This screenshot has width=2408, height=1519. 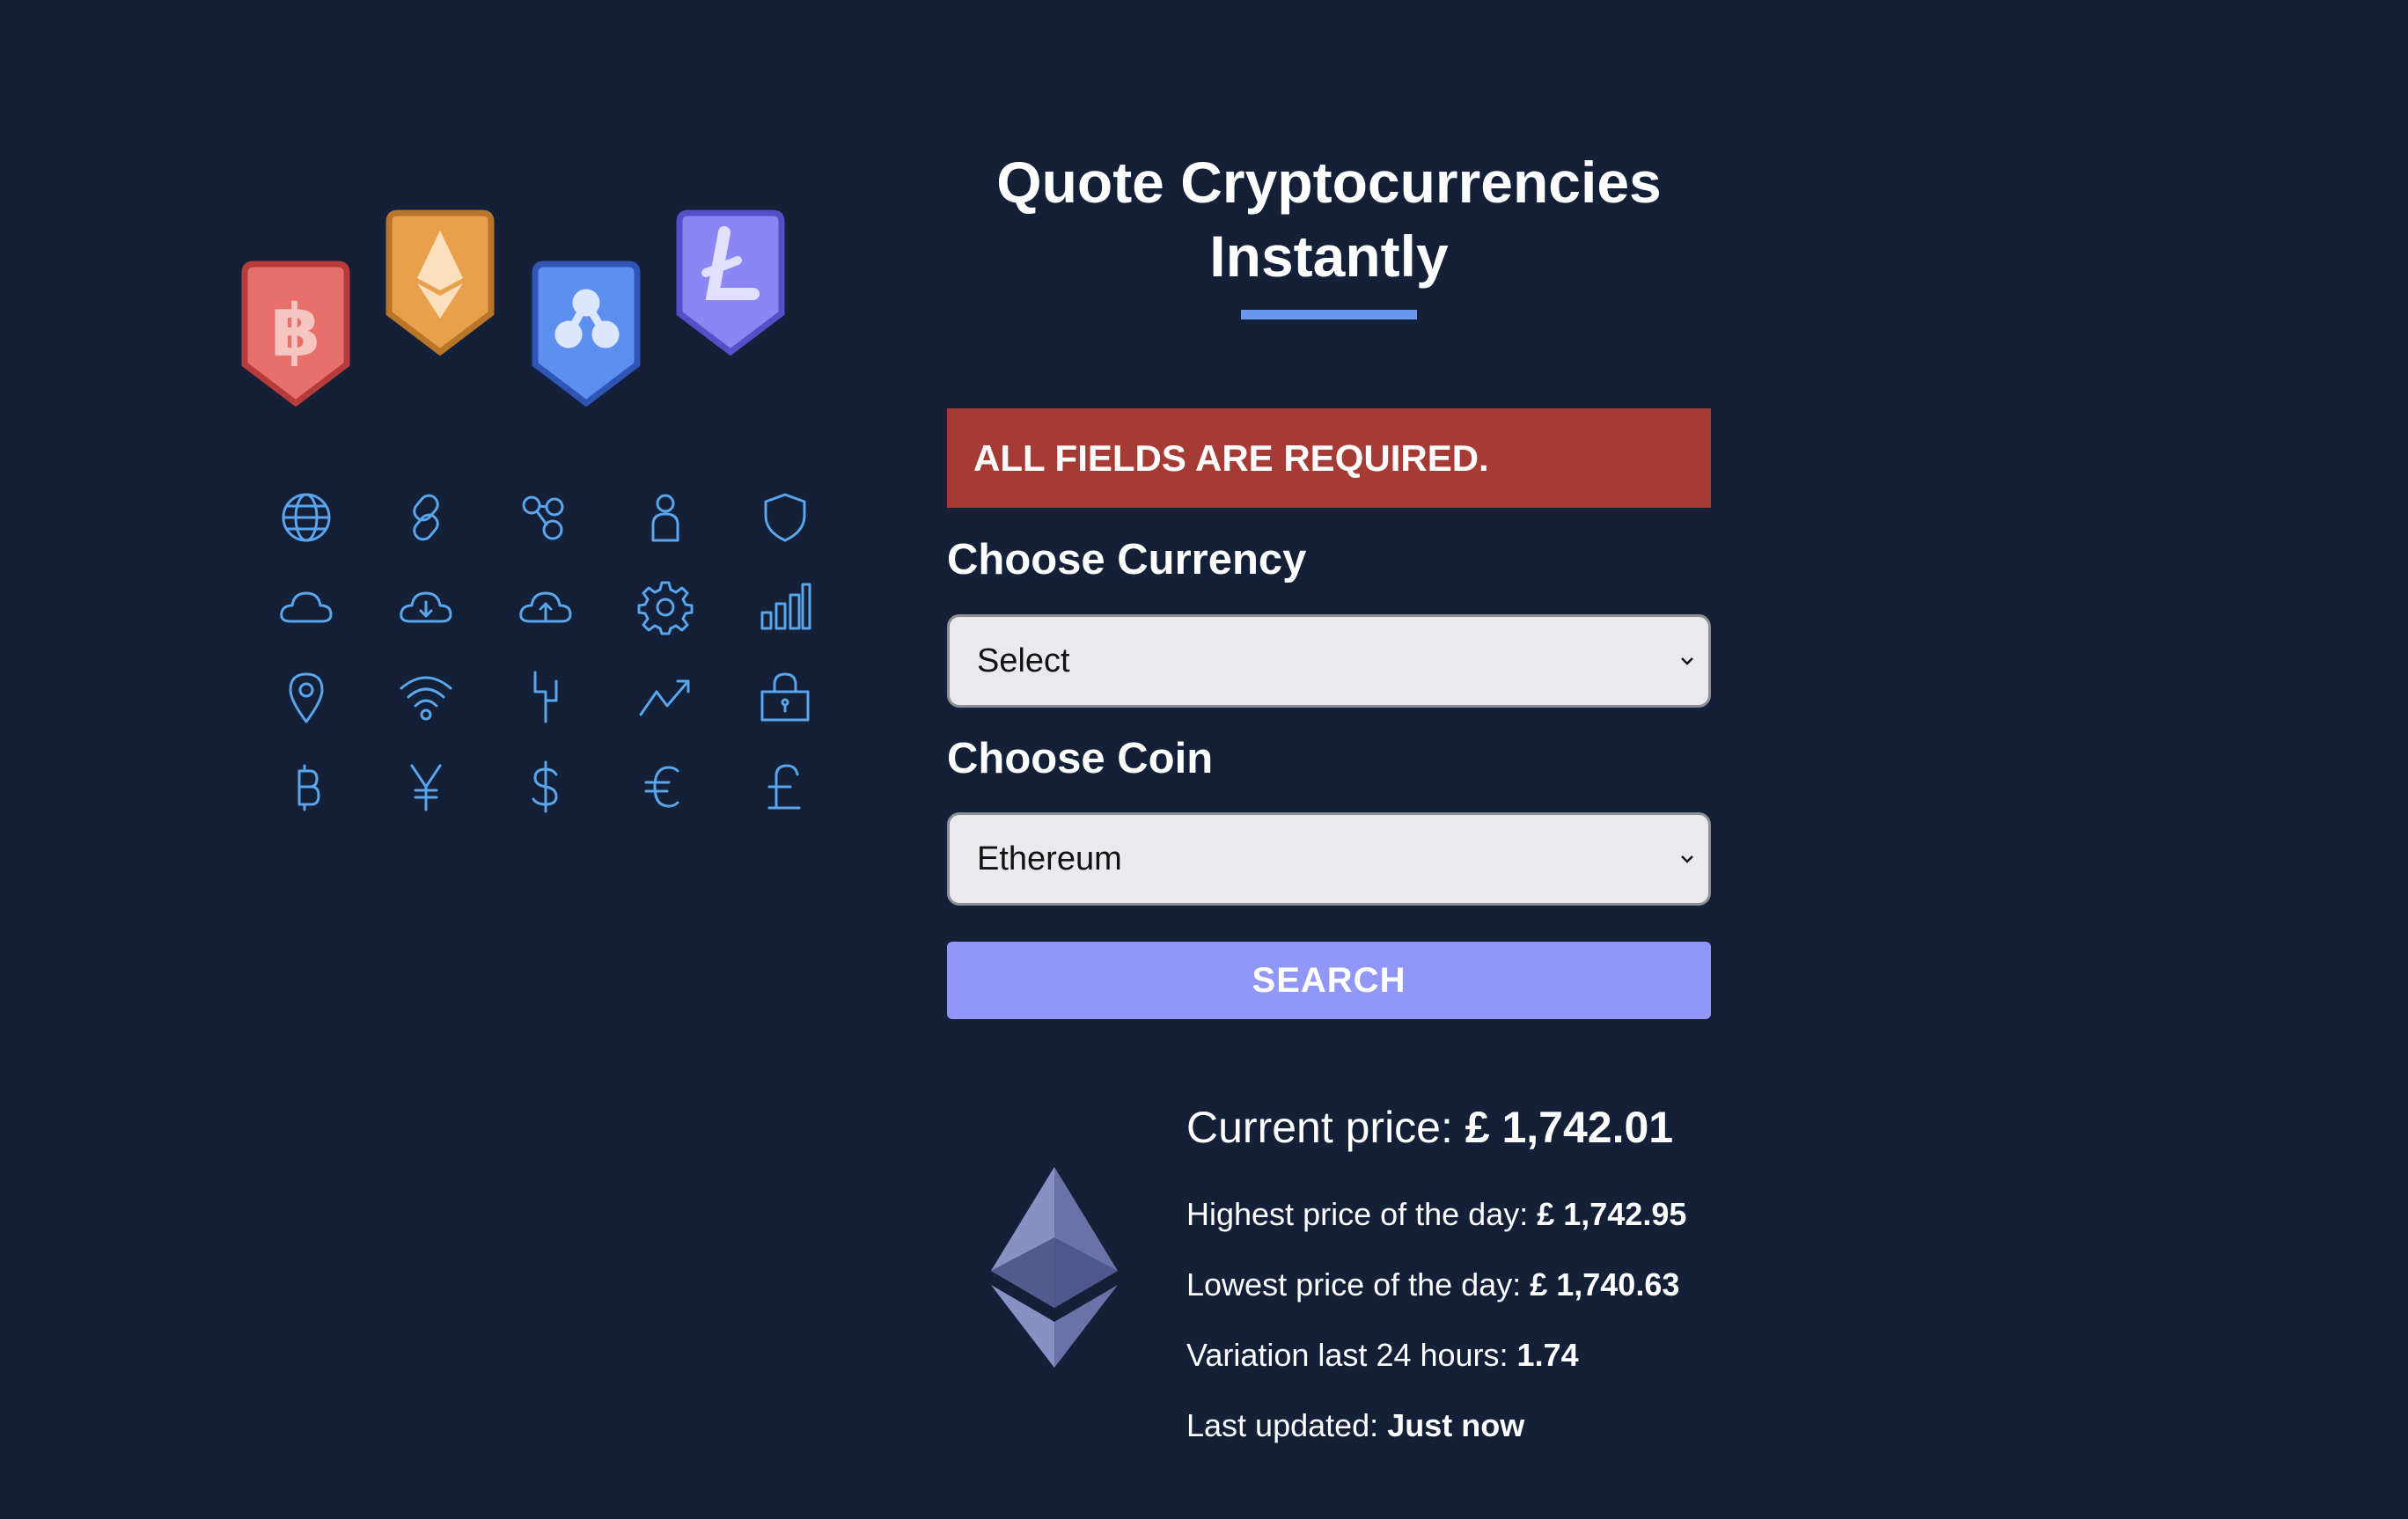 I want to click on variation: Variation last 24 hours: 1.74, so click(x=1436, y=1355).